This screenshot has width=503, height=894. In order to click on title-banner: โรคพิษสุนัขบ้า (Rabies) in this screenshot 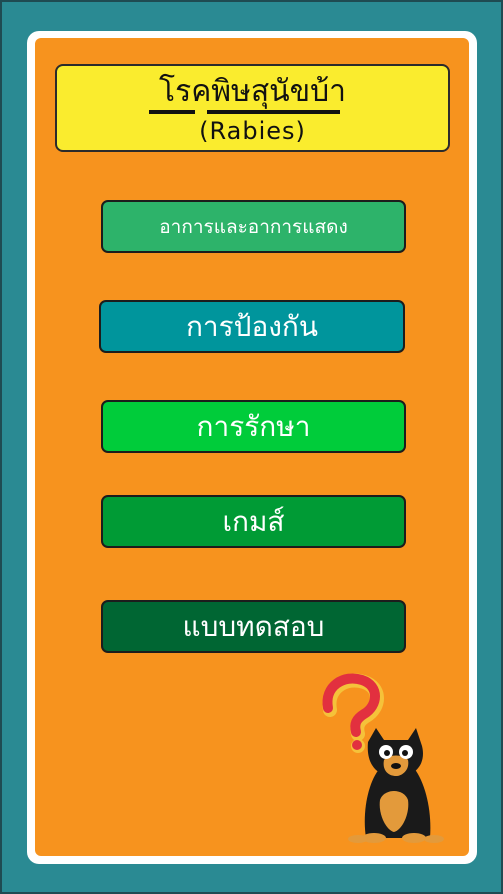, I will do `click(252, 108)`.